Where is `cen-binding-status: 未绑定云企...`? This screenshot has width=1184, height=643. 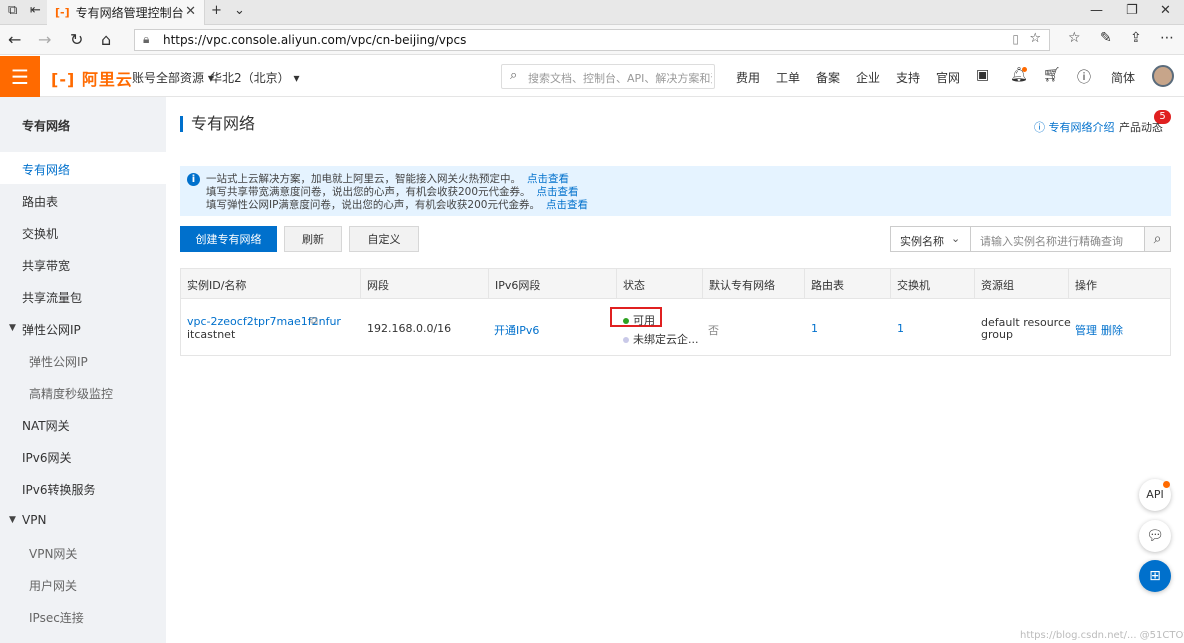
cen-binding-status: 未绑定云企... is located at coordinates (661, 339).